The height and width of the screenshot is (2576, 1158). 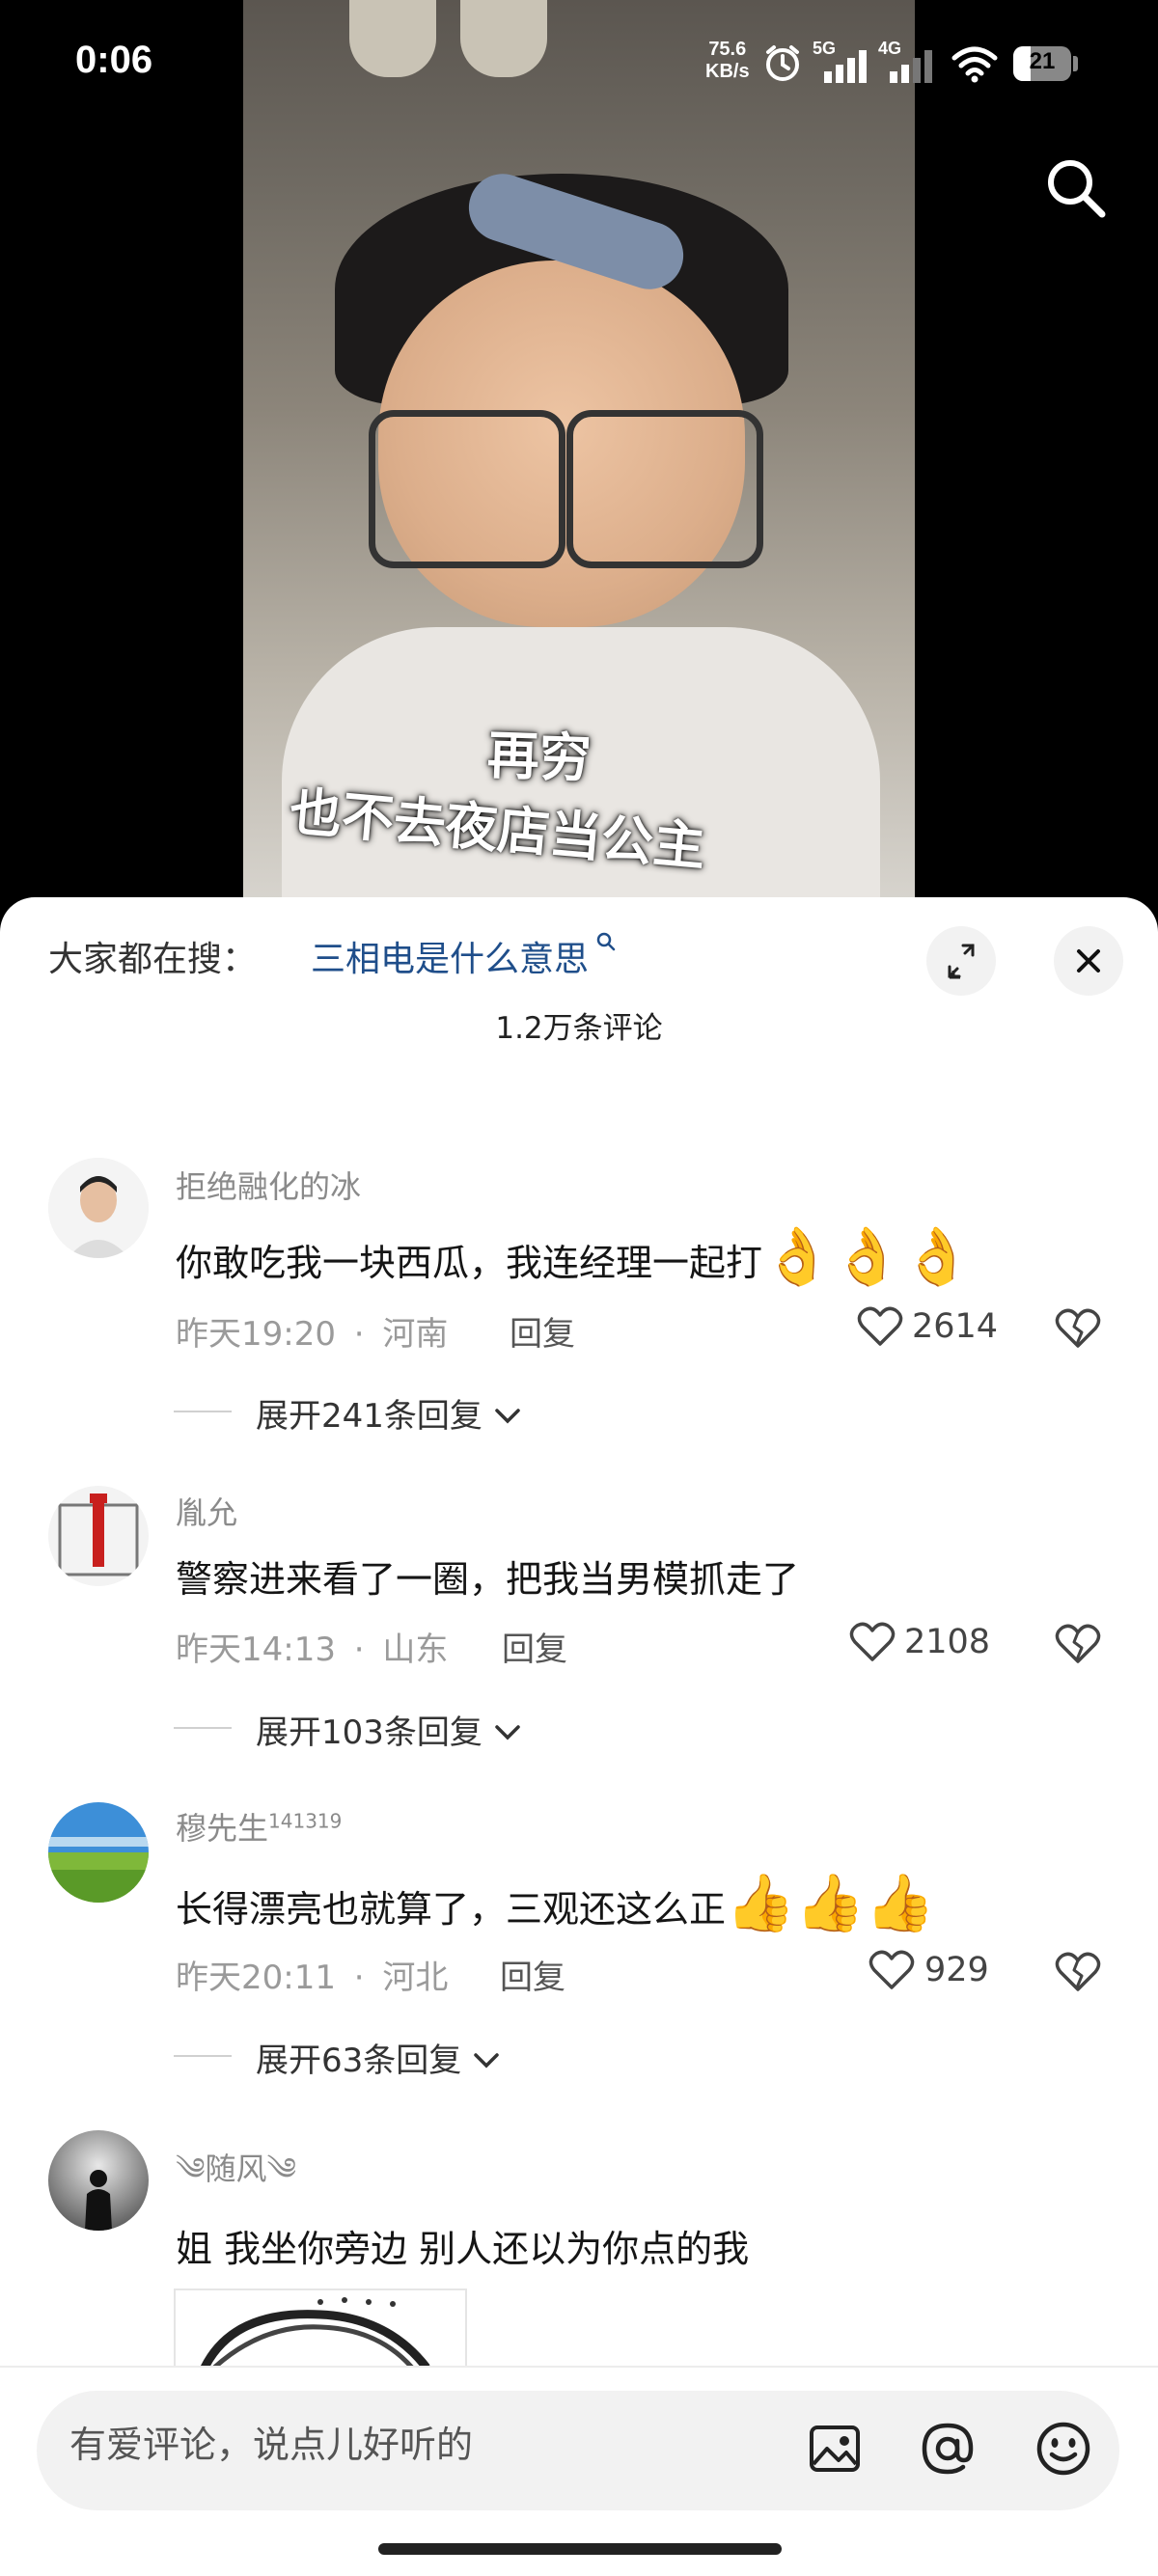 I want to click on signal-icon-secondary, so click(x=911, y=66).